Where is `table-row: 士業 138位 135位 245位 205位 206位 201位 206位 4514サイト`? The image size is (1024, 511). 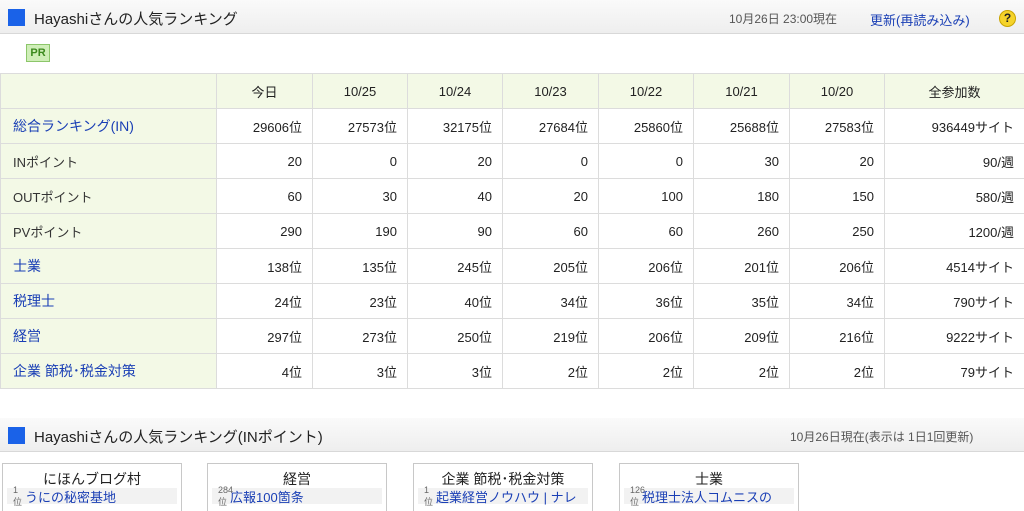
table-row: 士業 138位 135位 245位 205位 206位 201位 206位 4514サイト is located at coordinates (512, 266).